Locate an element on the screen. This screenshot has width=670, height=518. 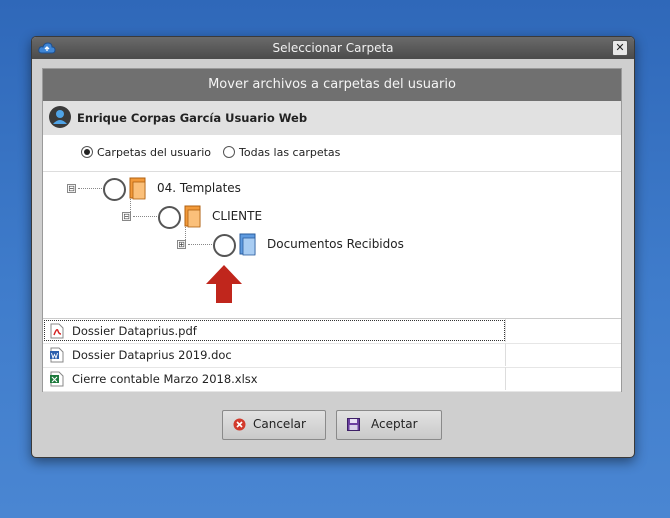
folder-scope-selector: Carpetas del usuario Todas las carpetas is located at coordinates (332, 153).